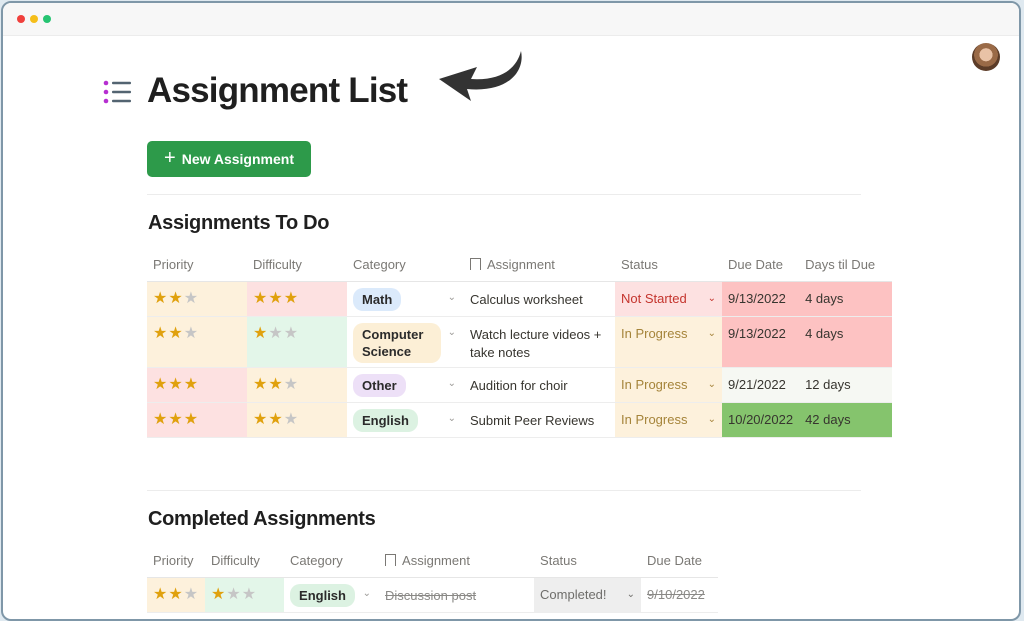 The height and width of the screenshot is (621, 1024). Describe the element at coordinates (668, 294) in the screenshot. I see `status-select: Not Started ⌄` at that location.